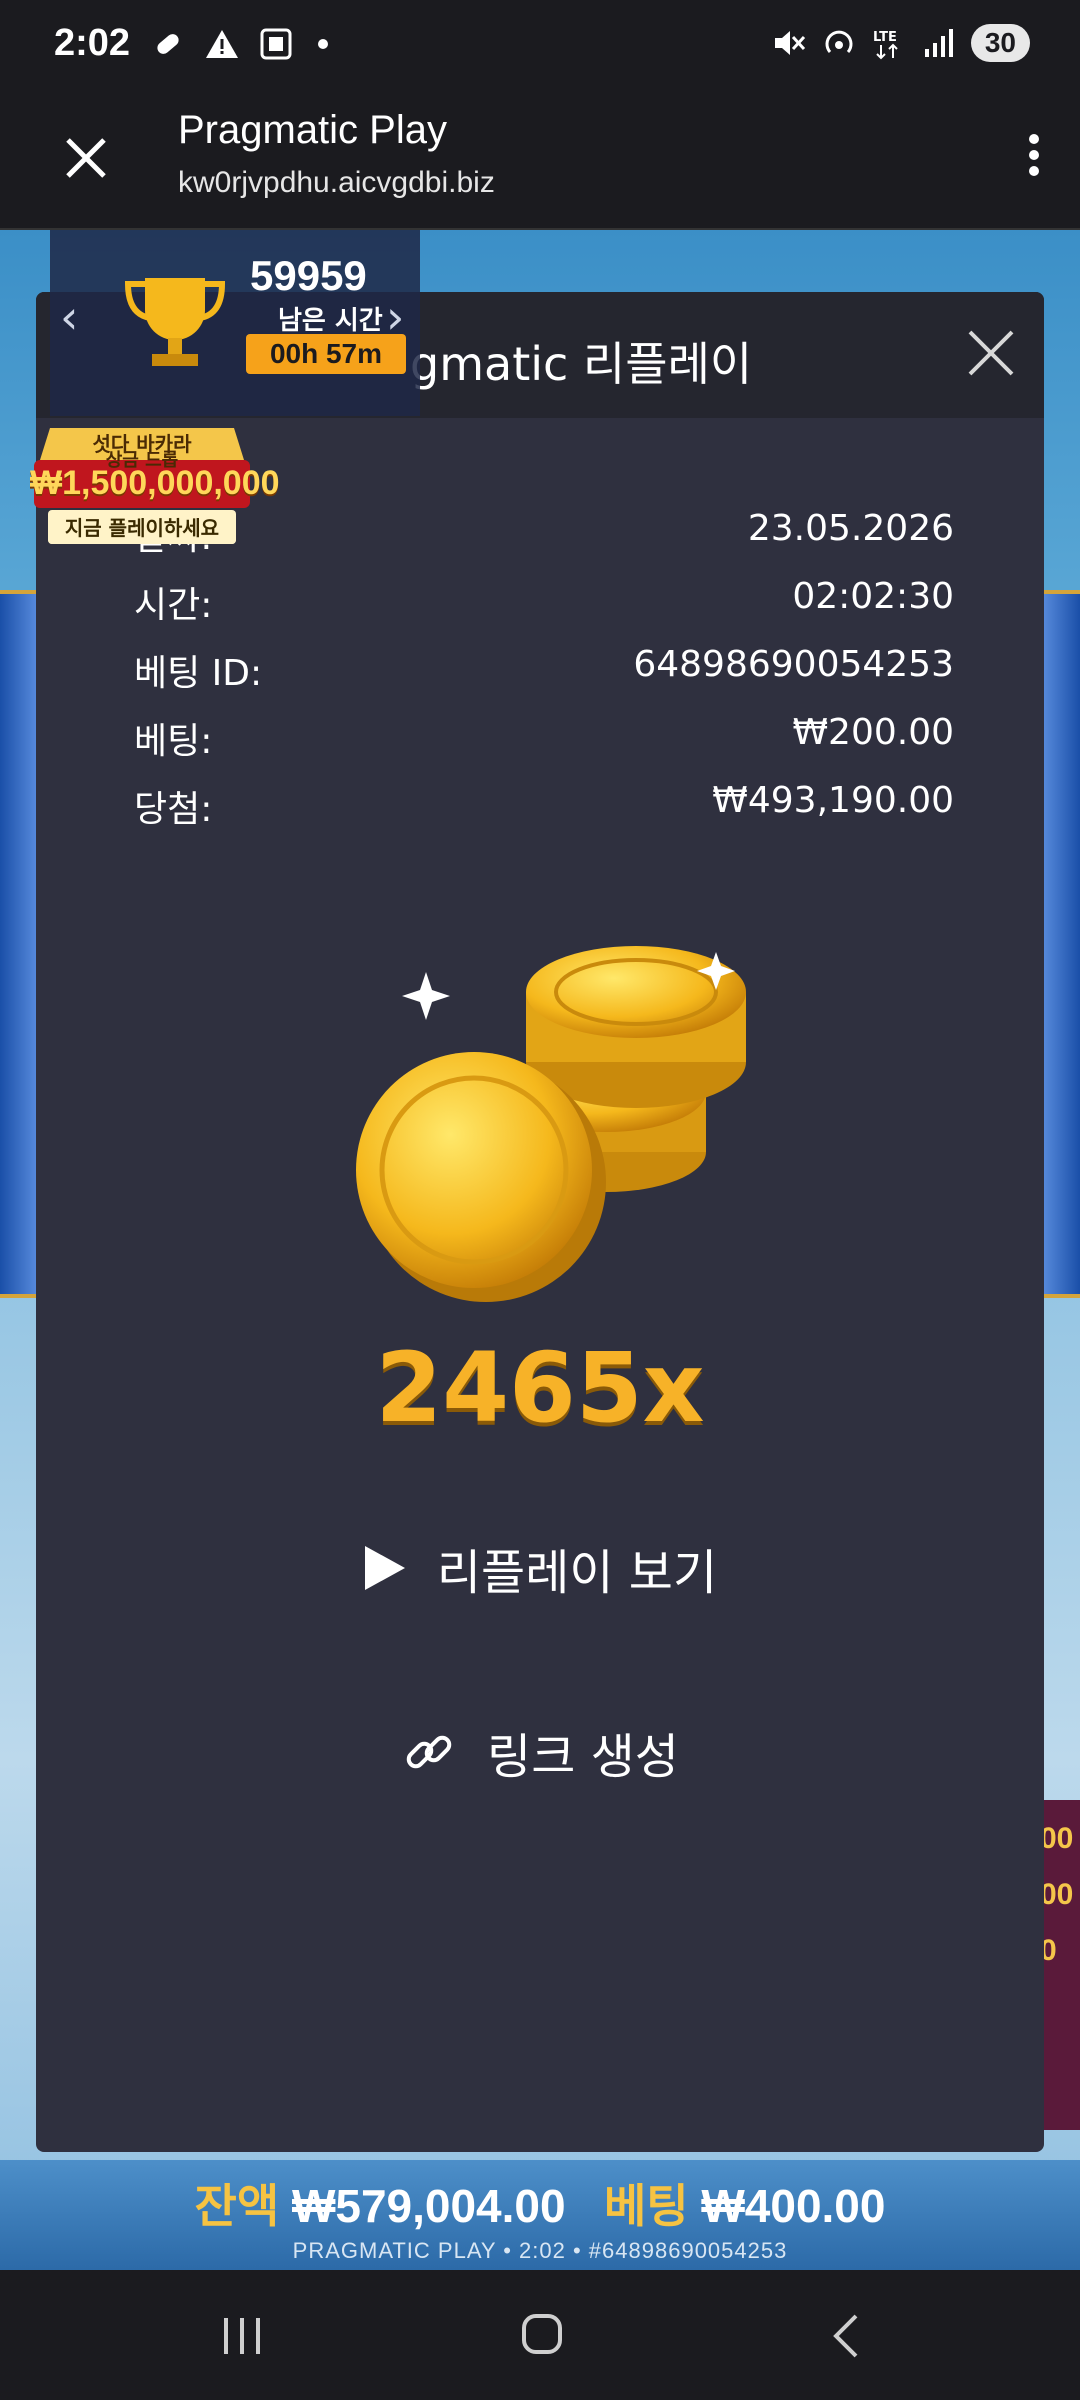 The image size is (1080, 2400). What do you see at coordinates (173, 605) in the screenshot?
I see `info-label: 시간:` at bounding box center [173, 605].